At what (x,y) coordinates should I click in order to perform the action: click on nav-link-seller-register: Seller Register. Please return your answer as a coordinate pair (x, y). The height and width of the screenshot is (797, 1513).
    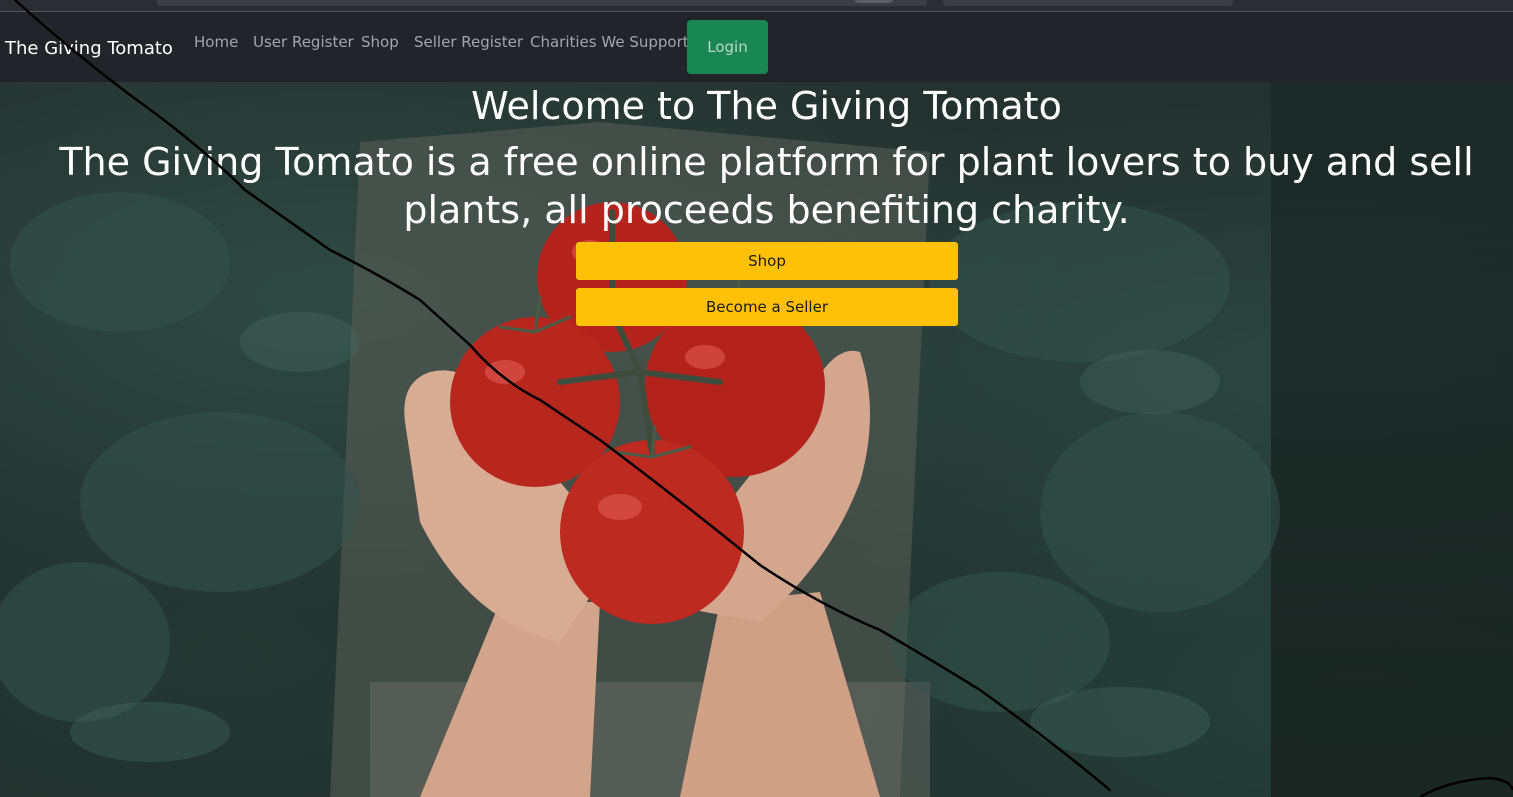
    Looking at the image, I should click on (468, 42).